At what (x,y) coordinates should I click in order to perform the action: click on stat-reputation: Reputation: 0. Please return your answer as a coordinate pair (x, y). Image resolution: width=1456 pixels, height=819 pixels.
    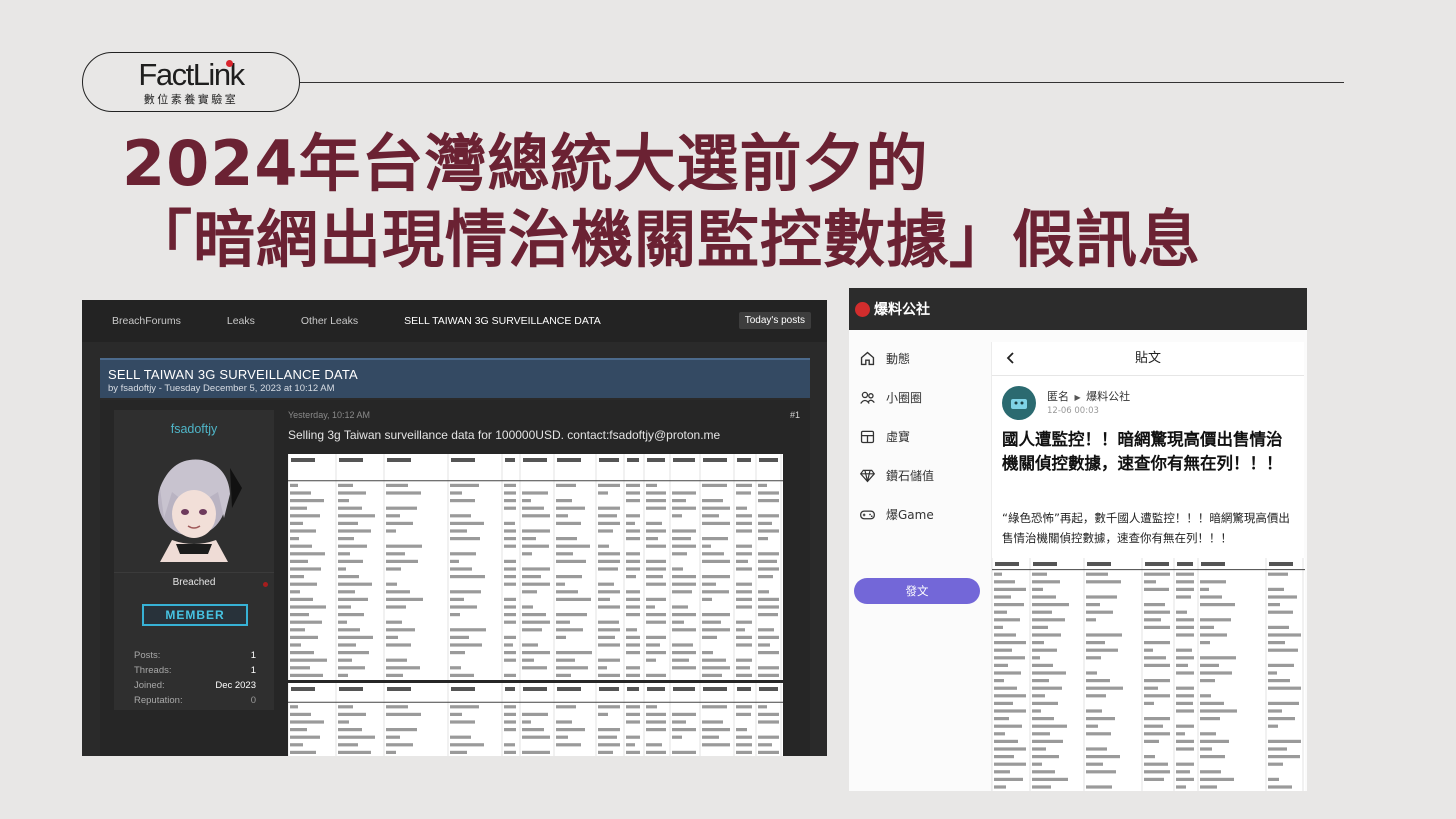
    Looking at the image, I should click on (195, 702).